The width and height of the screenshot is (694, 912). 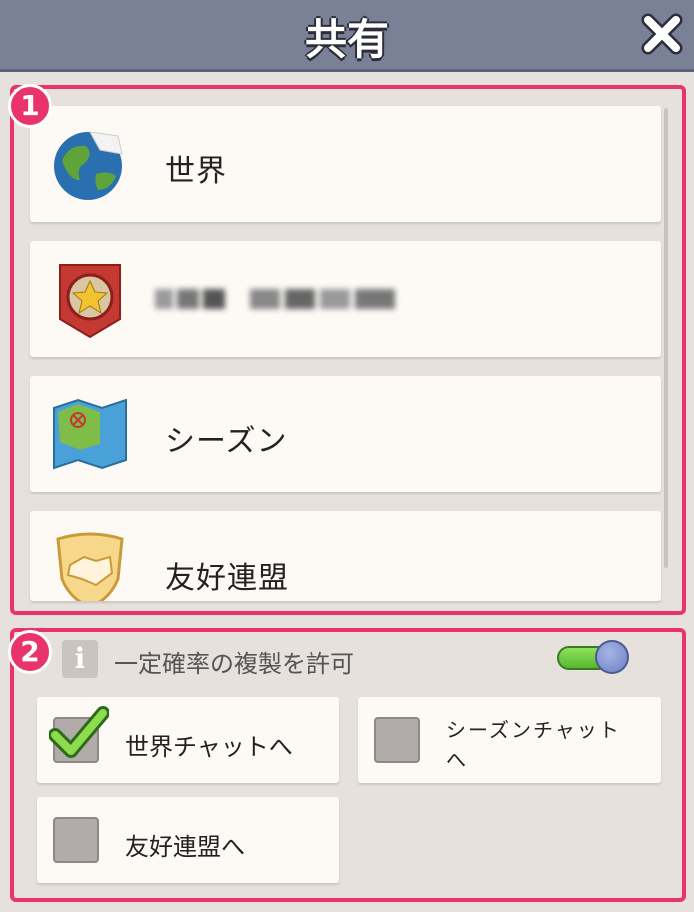 What do you see at coordinates (80, 659) in the screenshot?
I see `info-icon: i` at bounding box center [80, 659].